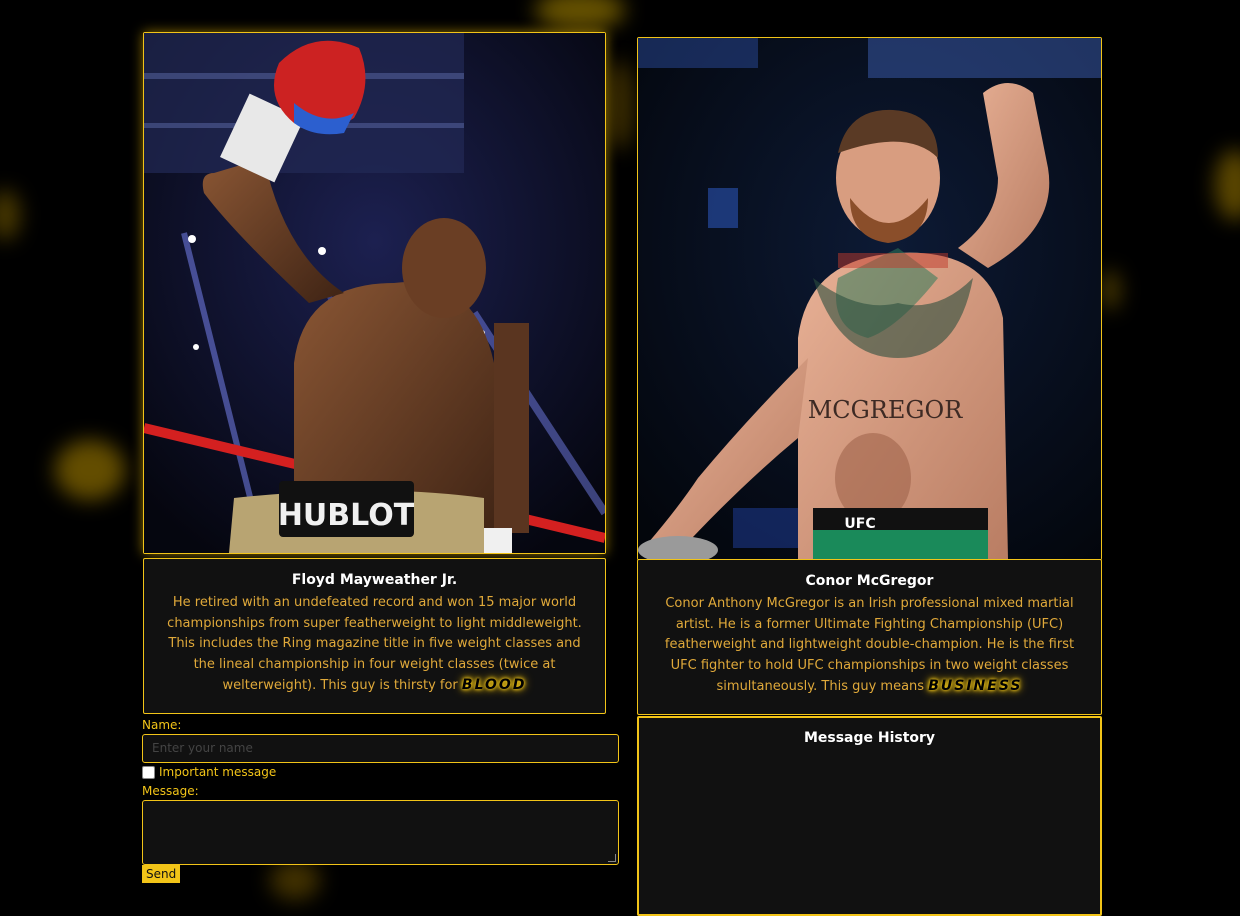  I want to click on send-button: Send, so click(161, 874).